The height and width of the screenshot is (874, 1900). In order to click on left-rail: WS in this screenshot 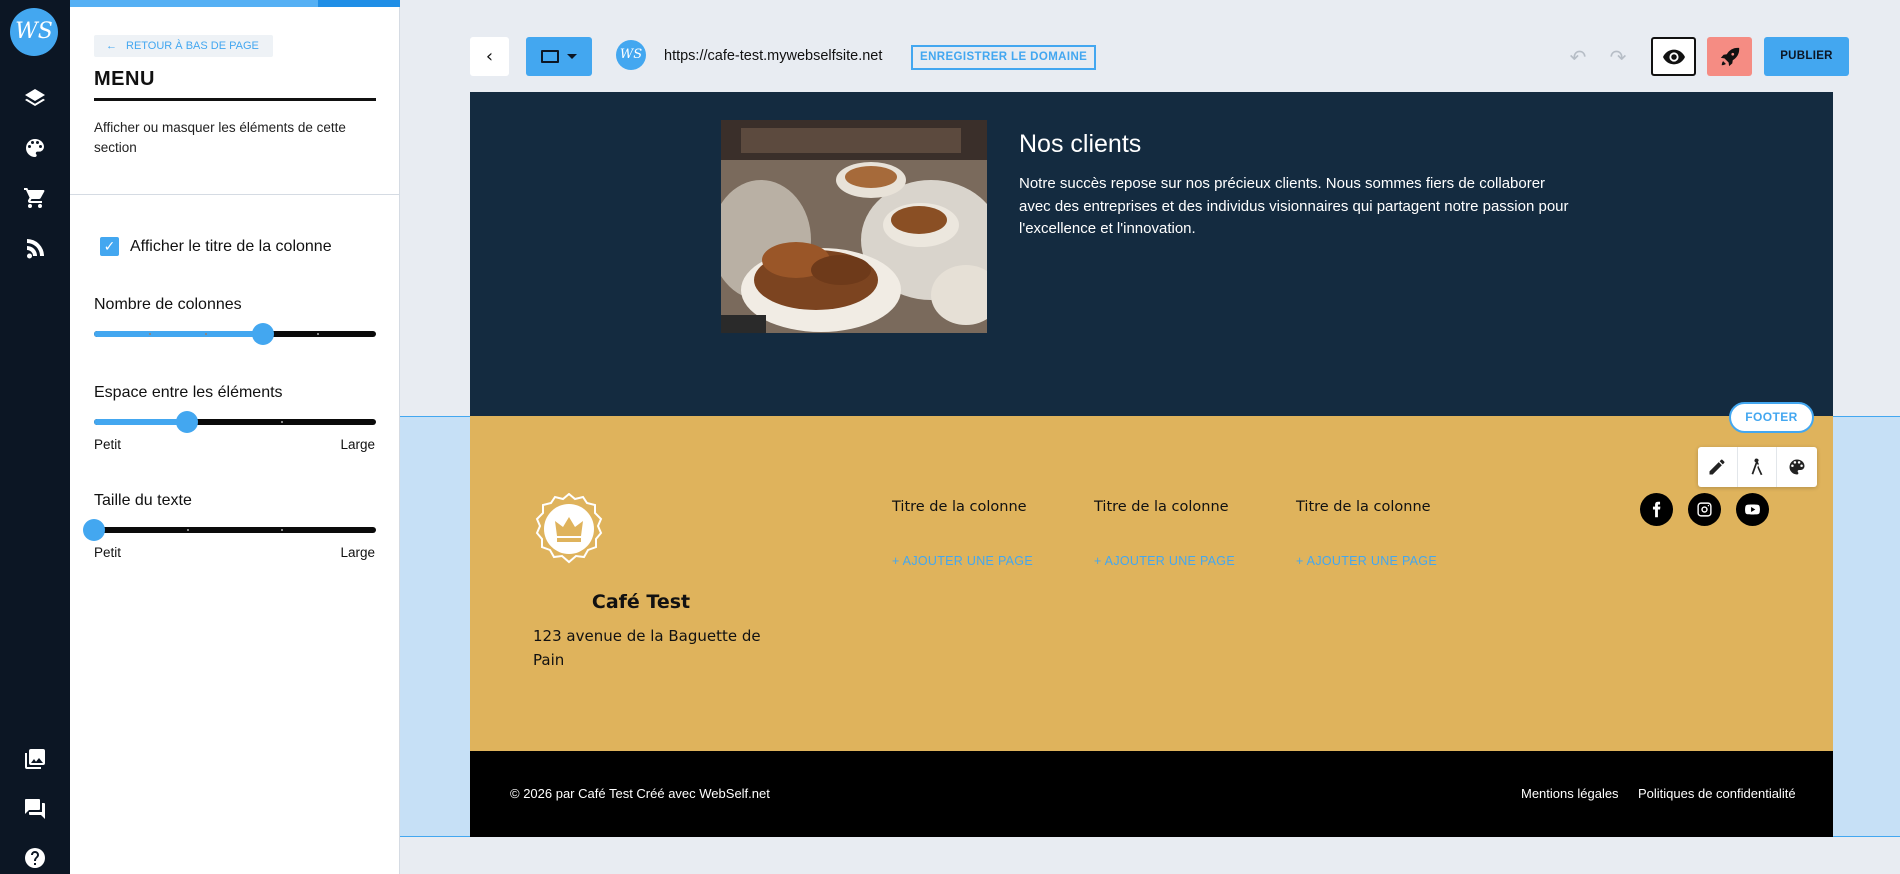, I will do `click(35, 437)`.